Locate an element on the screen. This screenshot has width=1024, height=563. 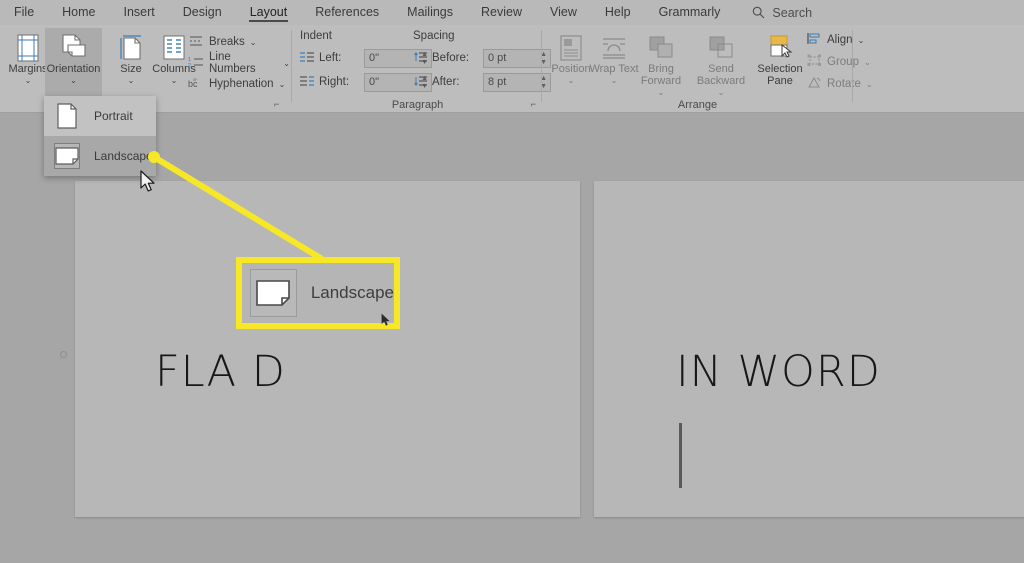
tab-home: Home is located at coordinates (78, 12).